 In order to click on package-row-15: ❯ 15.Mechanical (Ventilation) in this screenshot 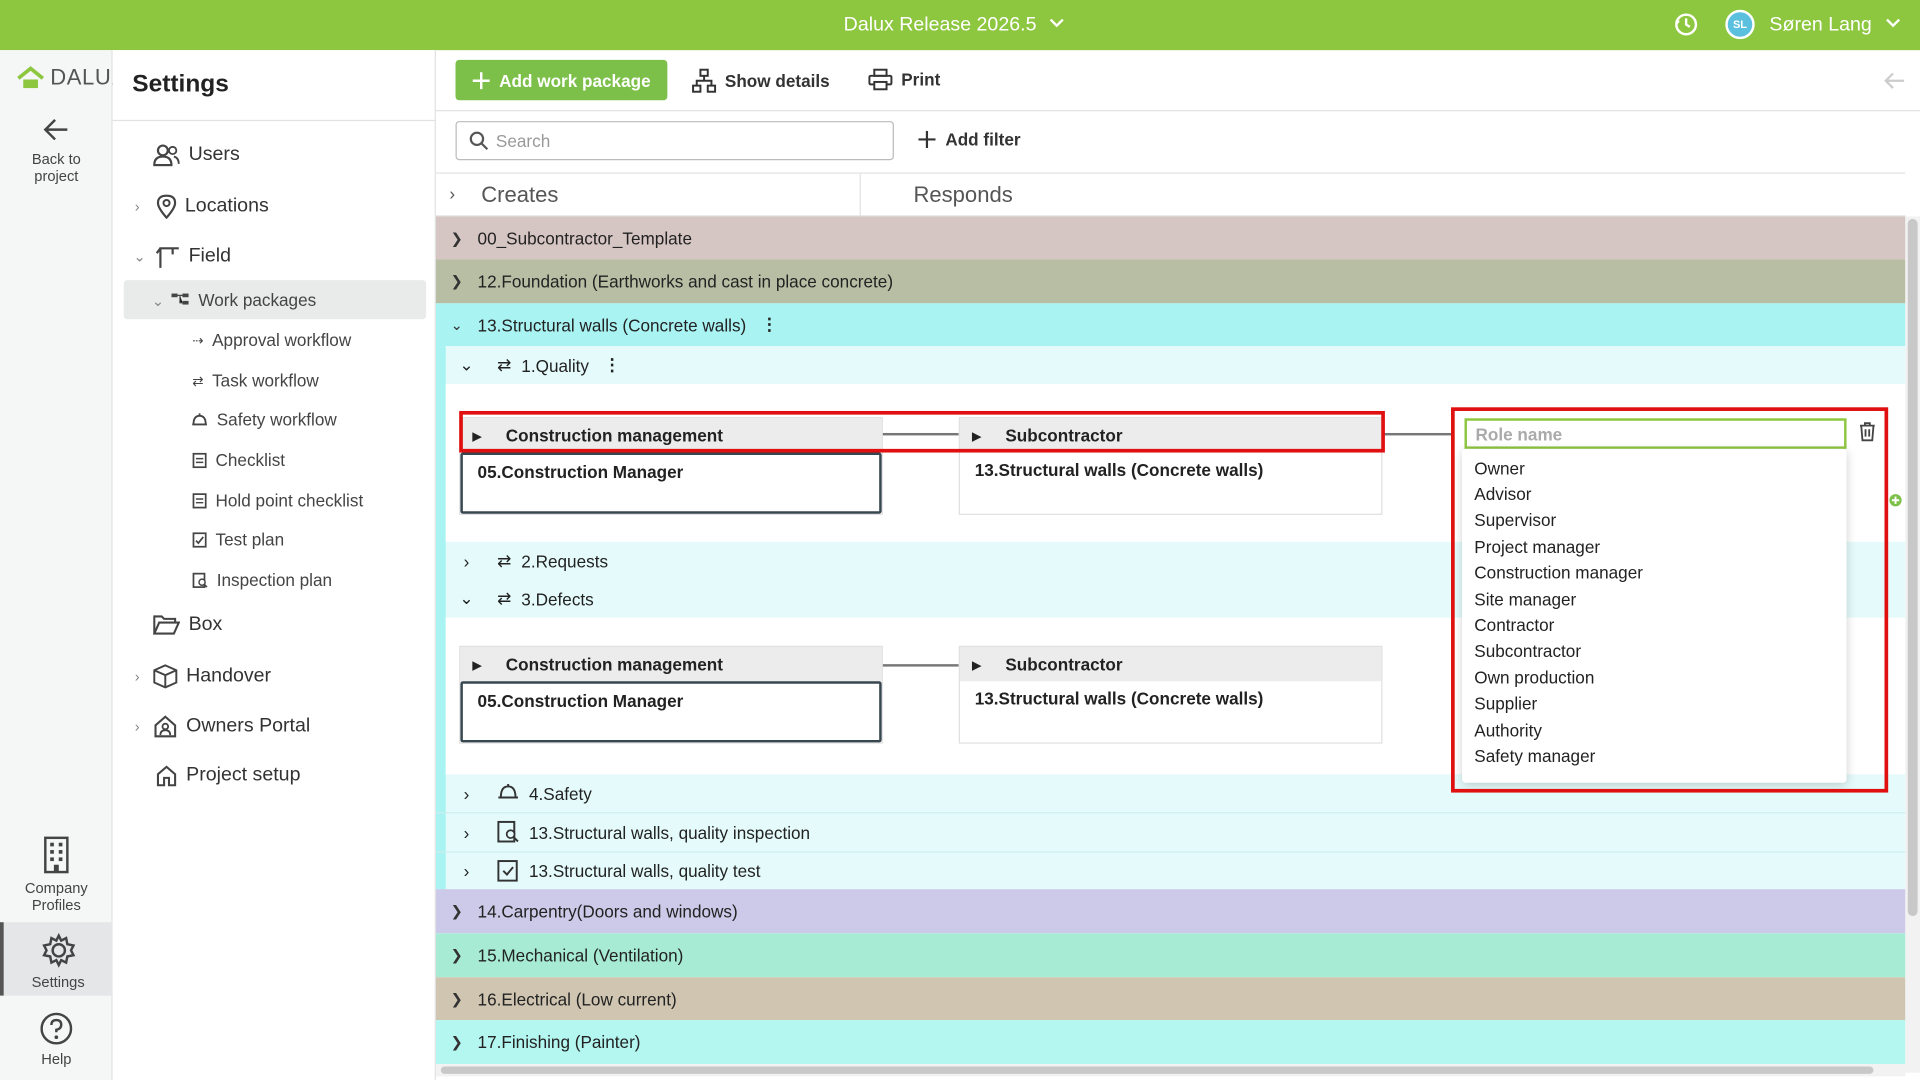, I will do `click(1170, 955)`.